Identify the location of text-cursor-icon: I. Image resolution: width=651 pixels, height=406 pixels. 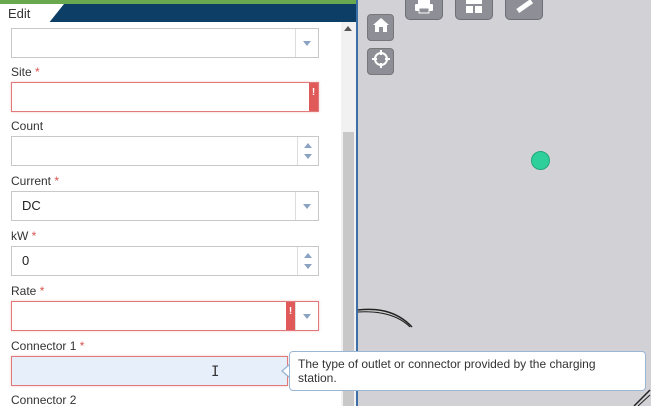
(215, 372).